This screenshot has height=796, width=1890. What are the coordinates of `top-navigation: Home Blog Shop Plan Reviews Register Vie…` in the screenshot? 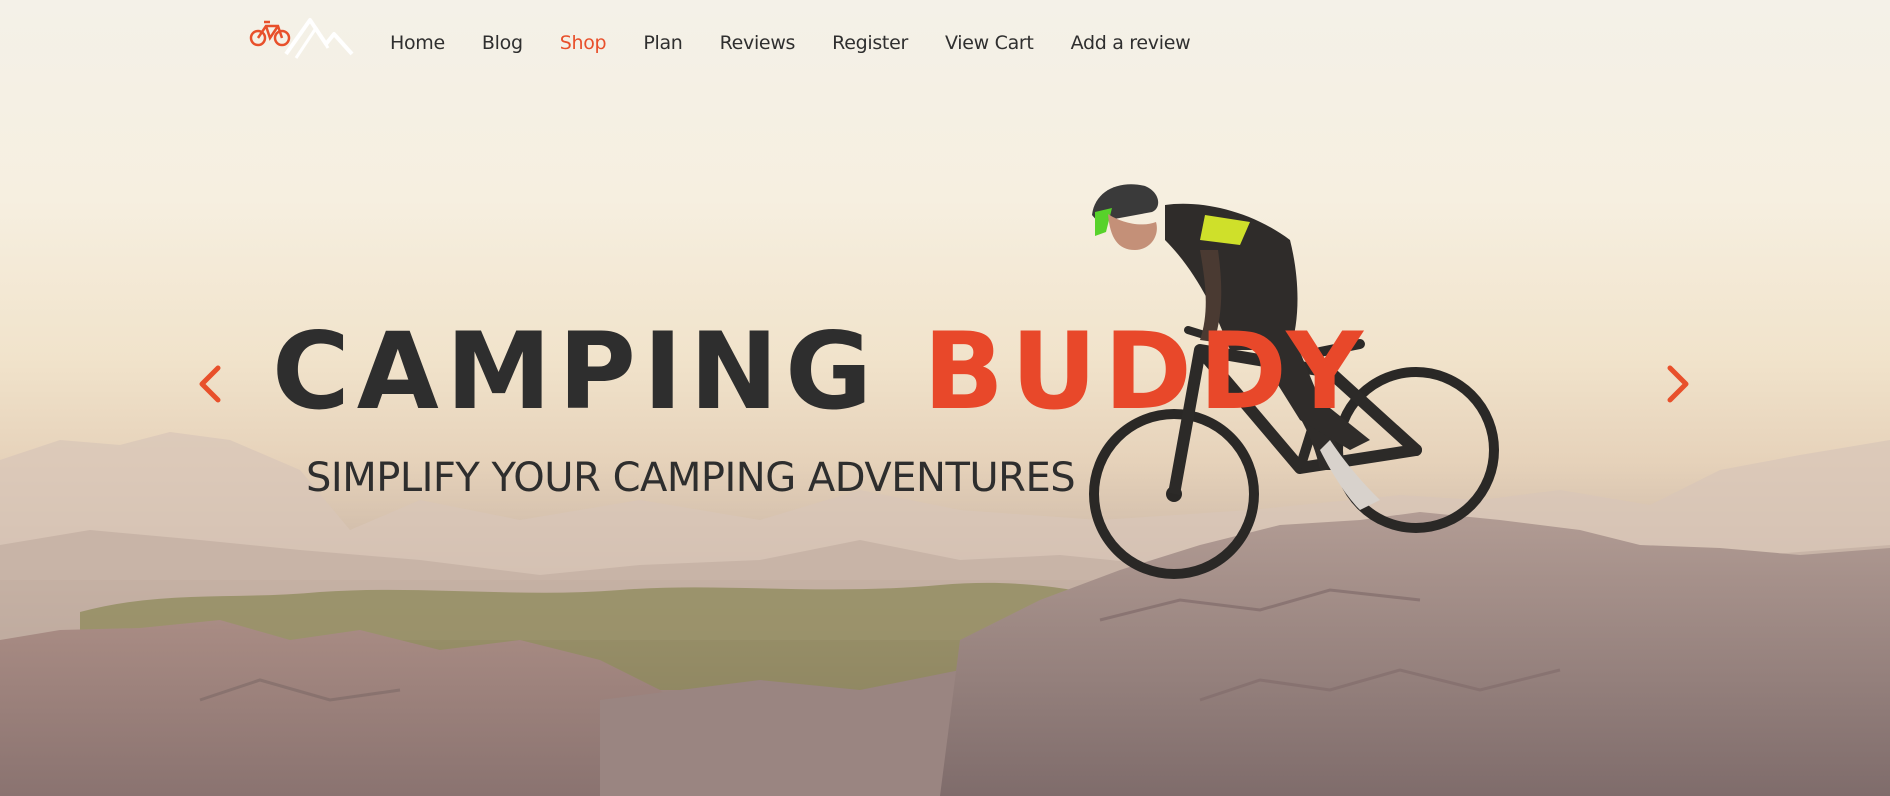 It's located at (945, 43).